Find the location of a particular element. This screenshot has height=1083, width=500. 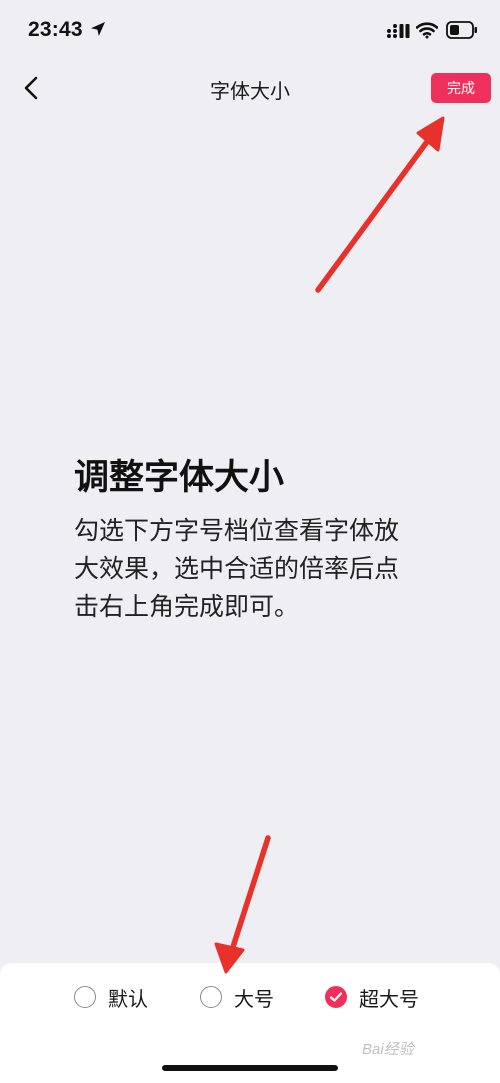

option-extra-large: 超大号 is located at coordinates (372, 997).